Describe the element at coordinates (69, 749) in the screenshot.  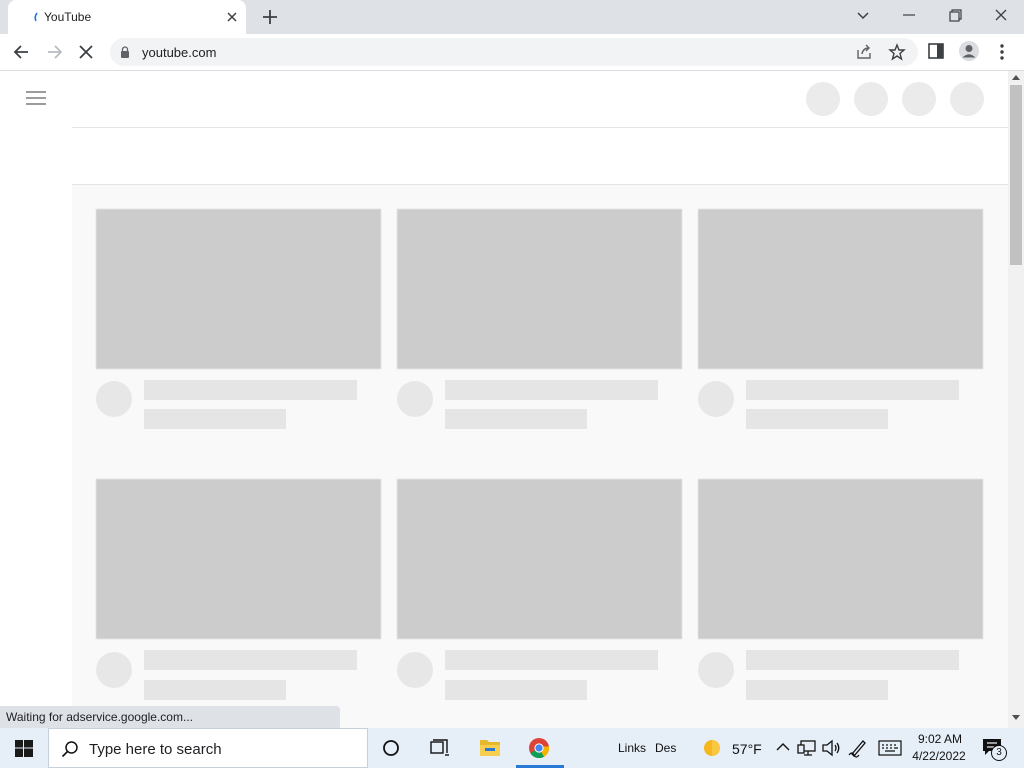
I see `search-icon` at that location.